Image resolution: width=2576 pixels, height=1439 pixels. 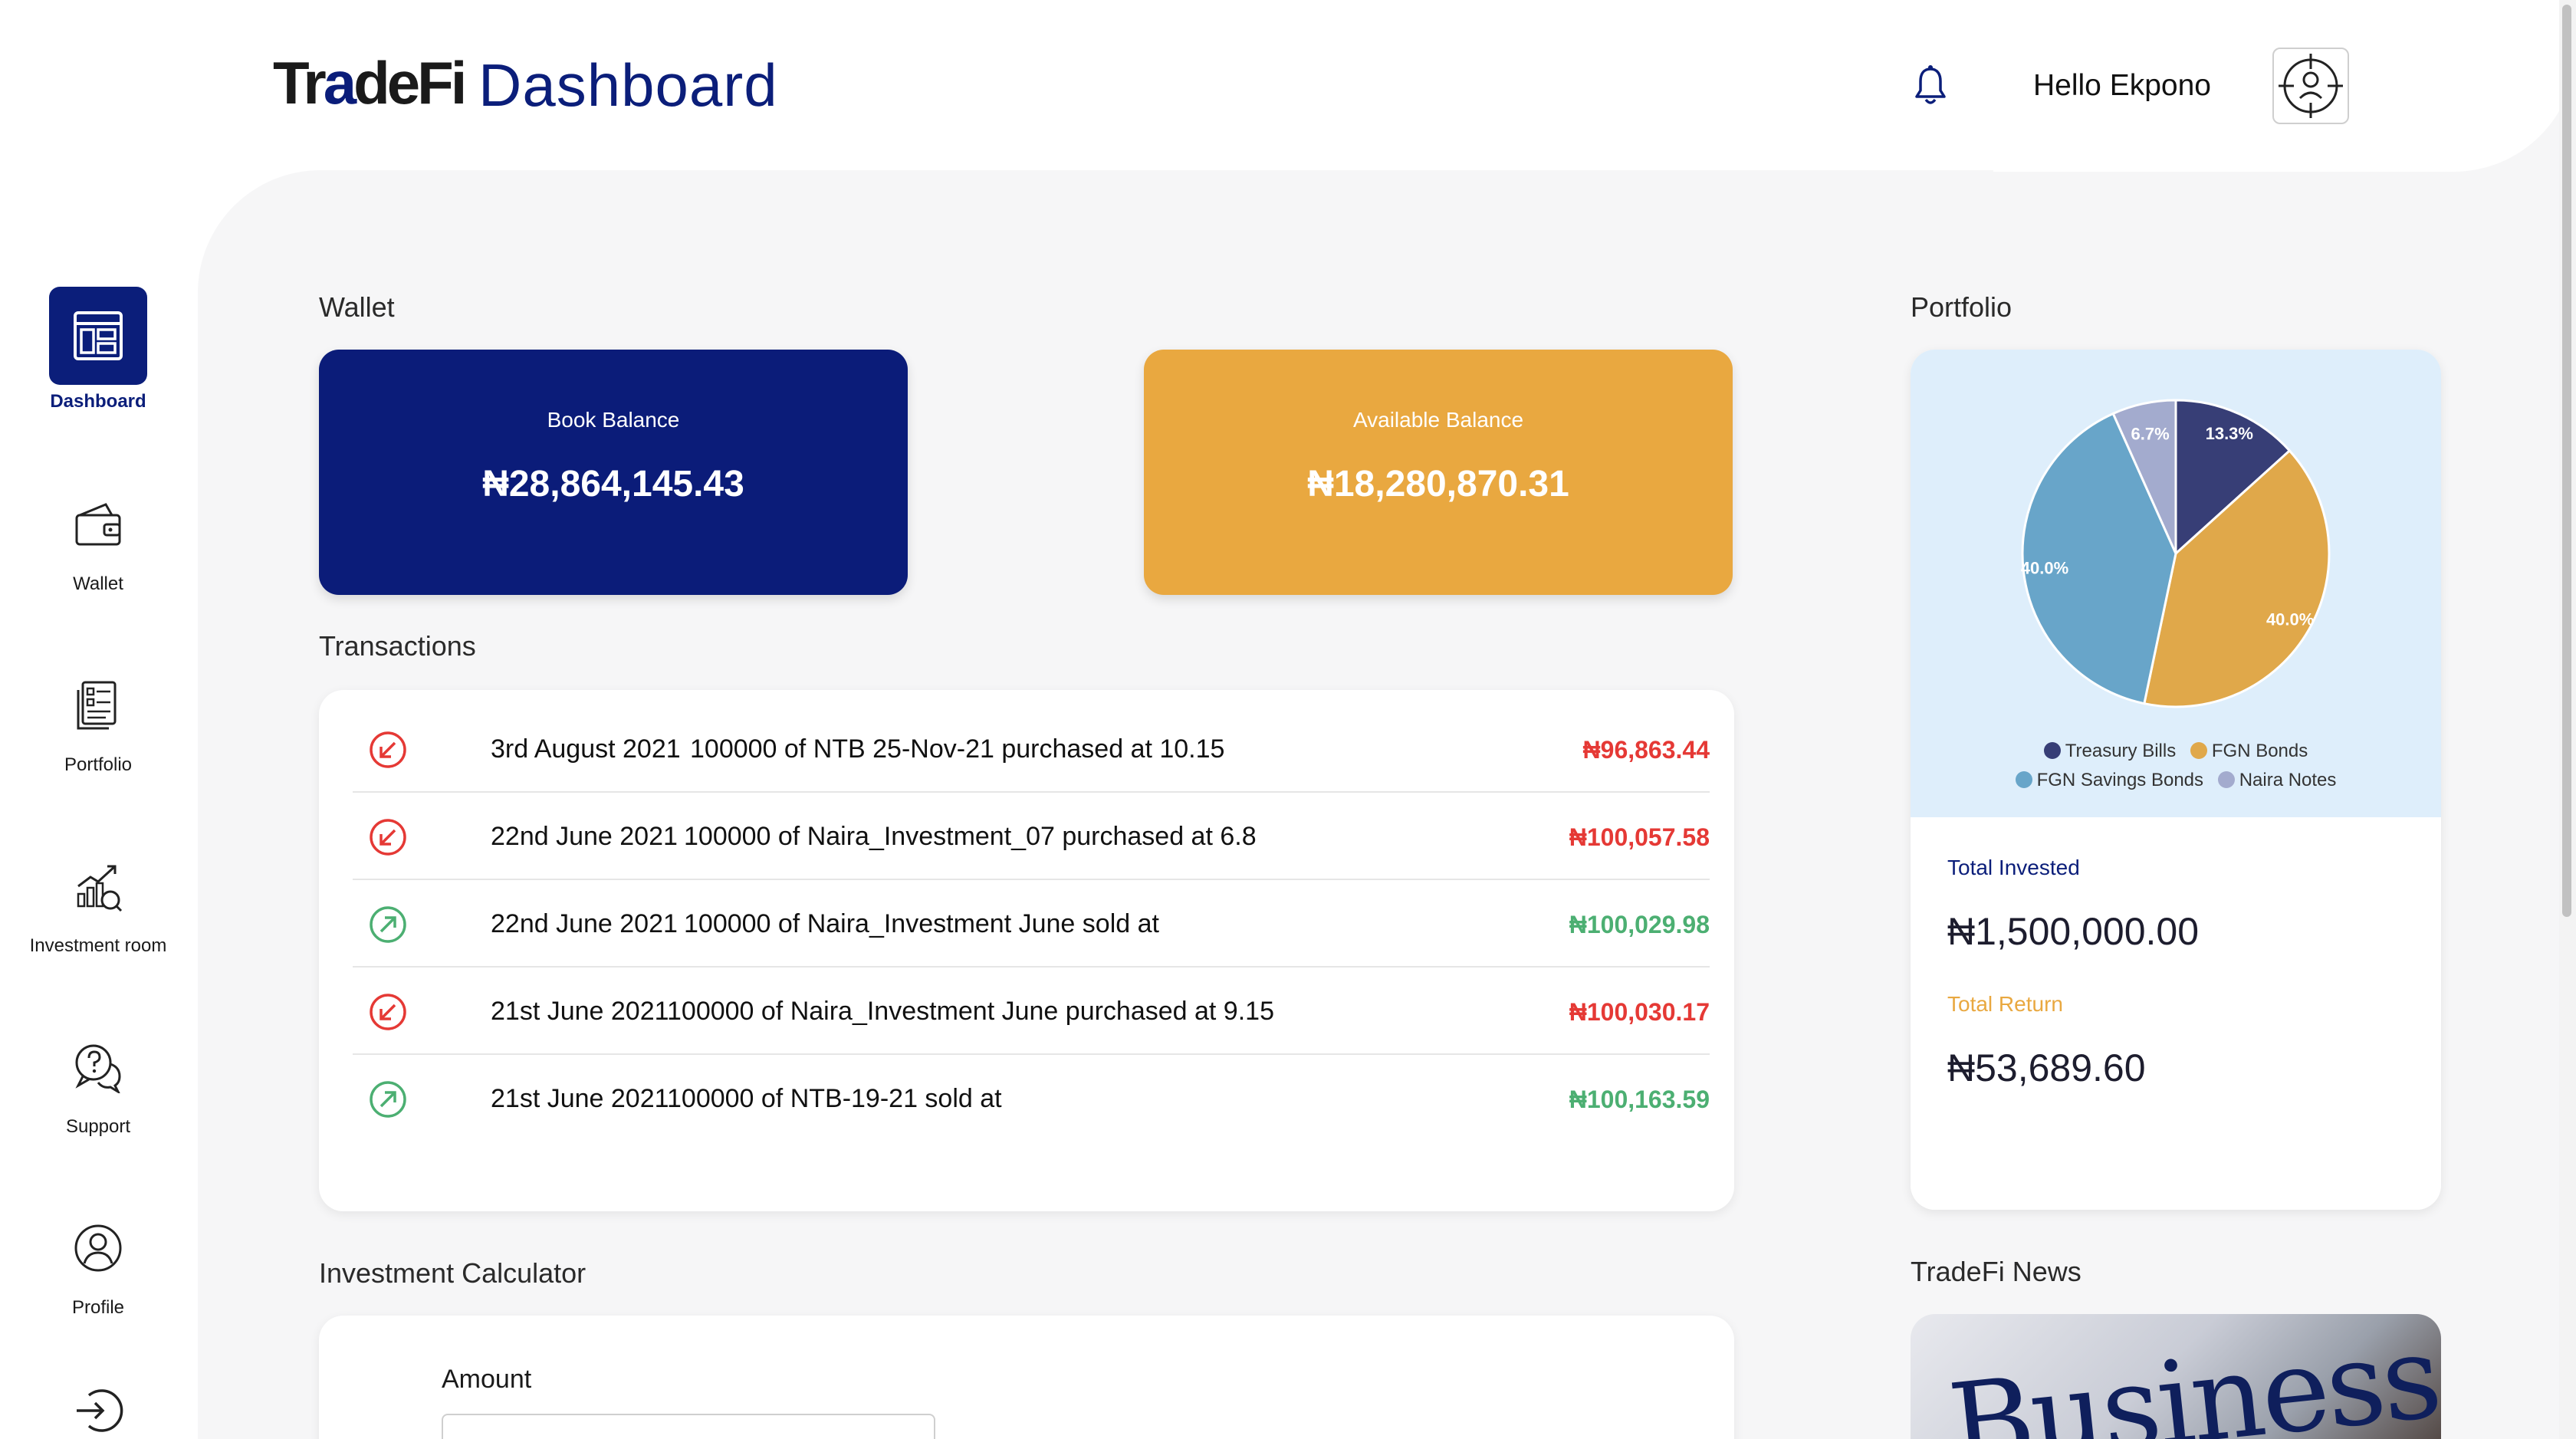 I want to click on news-image-headline: Business, so click(x=2192, y=1376).